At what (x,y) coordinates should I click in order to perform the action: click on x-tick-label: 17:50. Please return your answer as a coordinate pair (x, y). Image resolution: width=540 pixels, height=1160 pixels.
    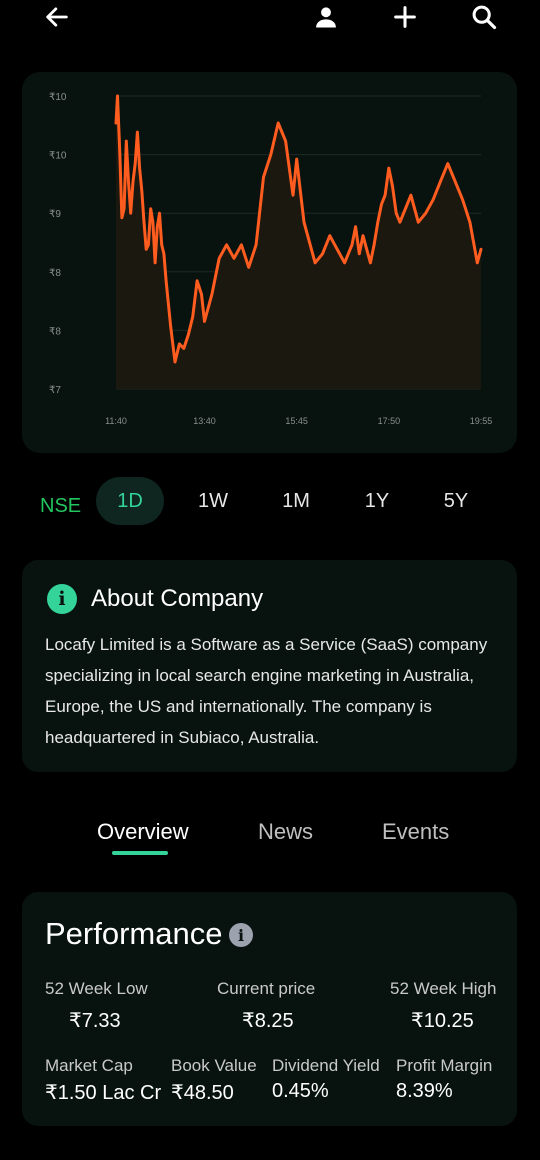
    Looking at the image, I should click on (389, 421).